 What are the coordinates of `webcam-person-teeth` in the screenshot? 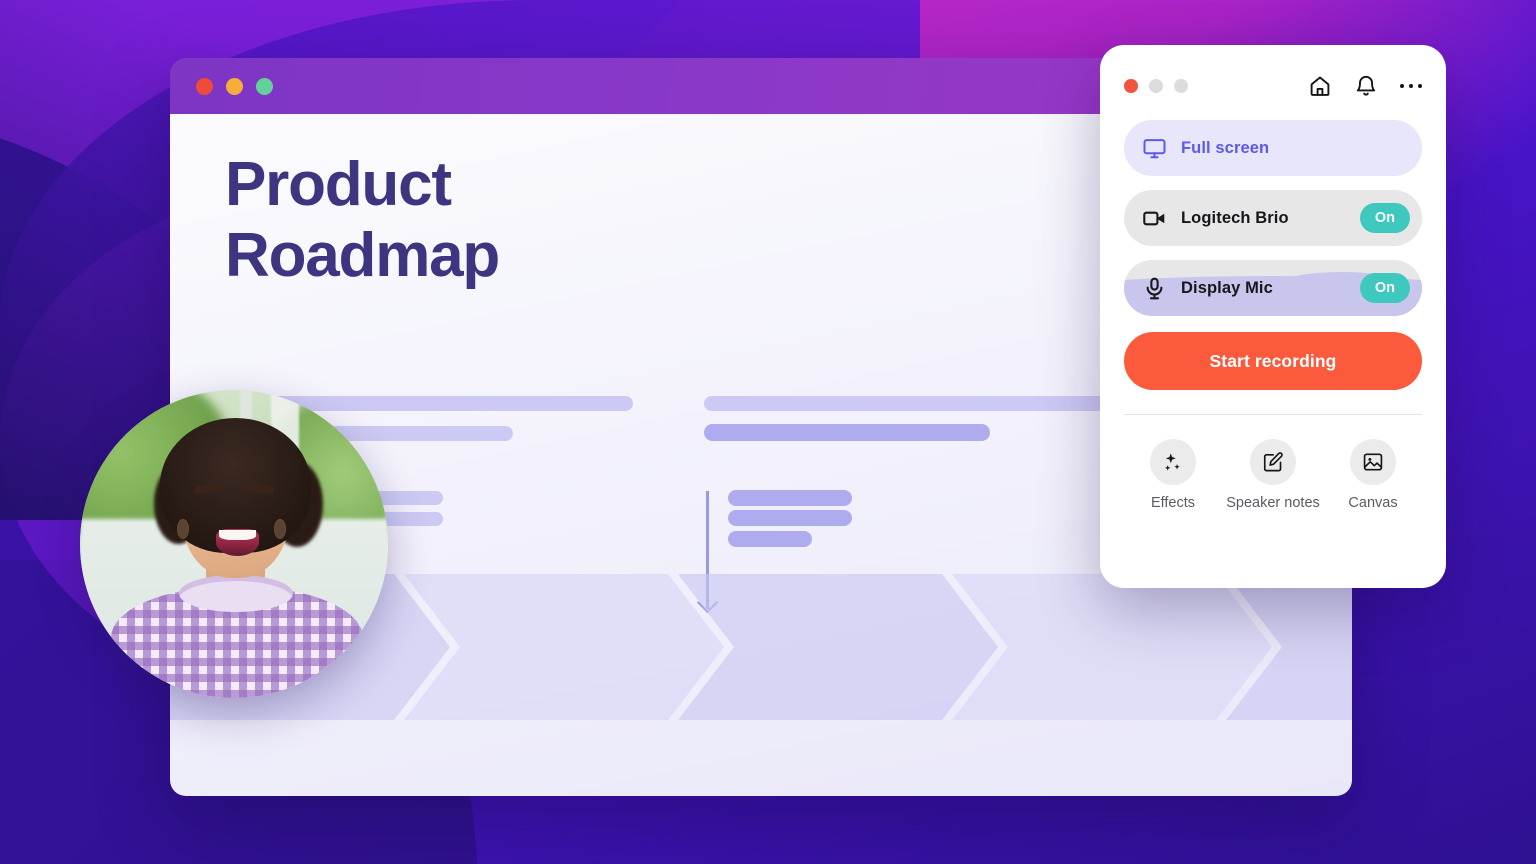 It's located at (237, 535).